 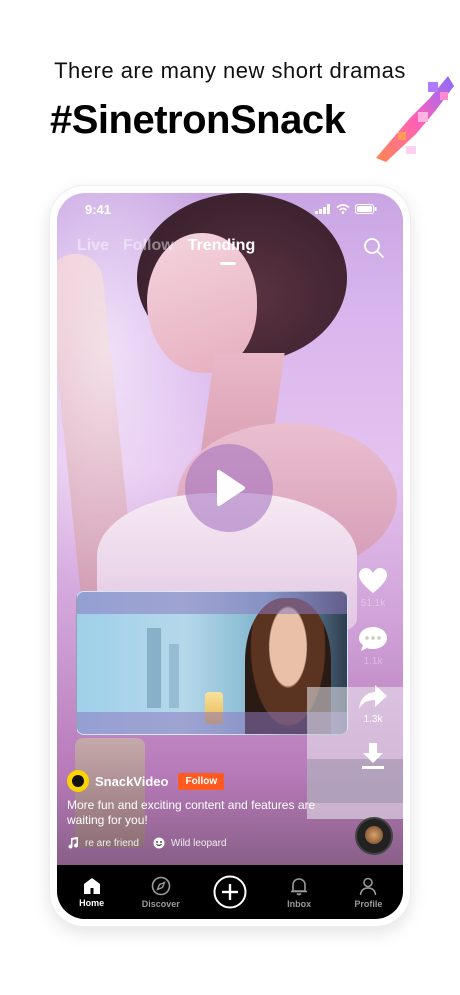 I want to click on download-icon, so click(x=373, y=756).